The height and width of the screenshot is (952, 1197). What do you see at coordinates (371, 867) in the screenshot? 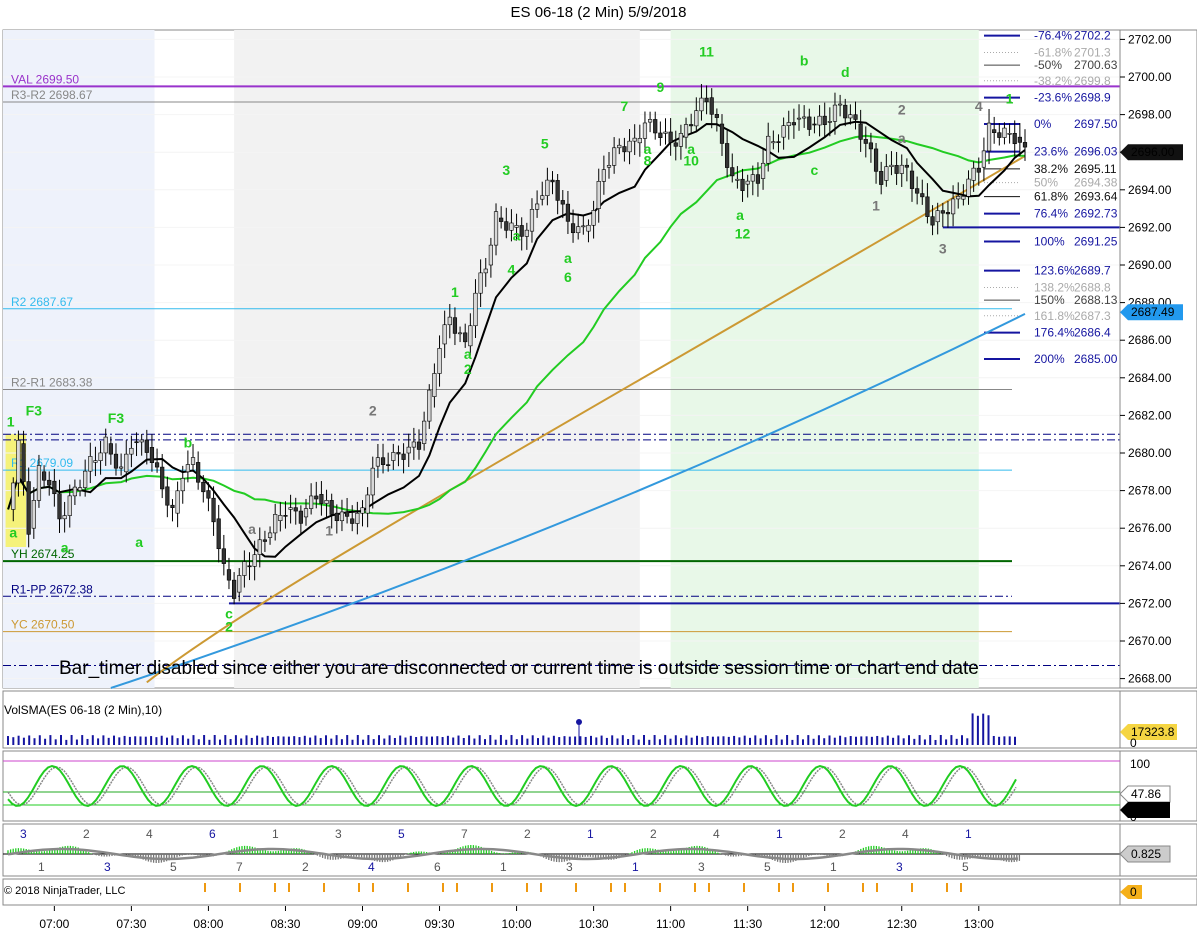
I see `osc-label-below: 4` at bounding box center [371, 867].